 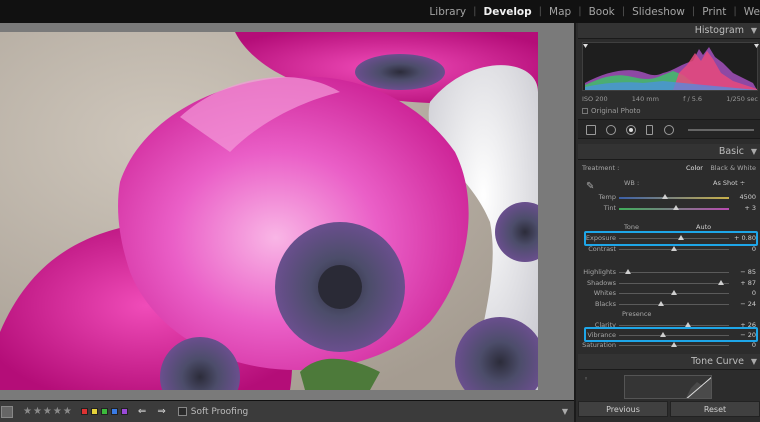 What do you see at coordinates (714, 12) in the screenshot?
I see `module-print: Print` at bounding box center [714, 12].